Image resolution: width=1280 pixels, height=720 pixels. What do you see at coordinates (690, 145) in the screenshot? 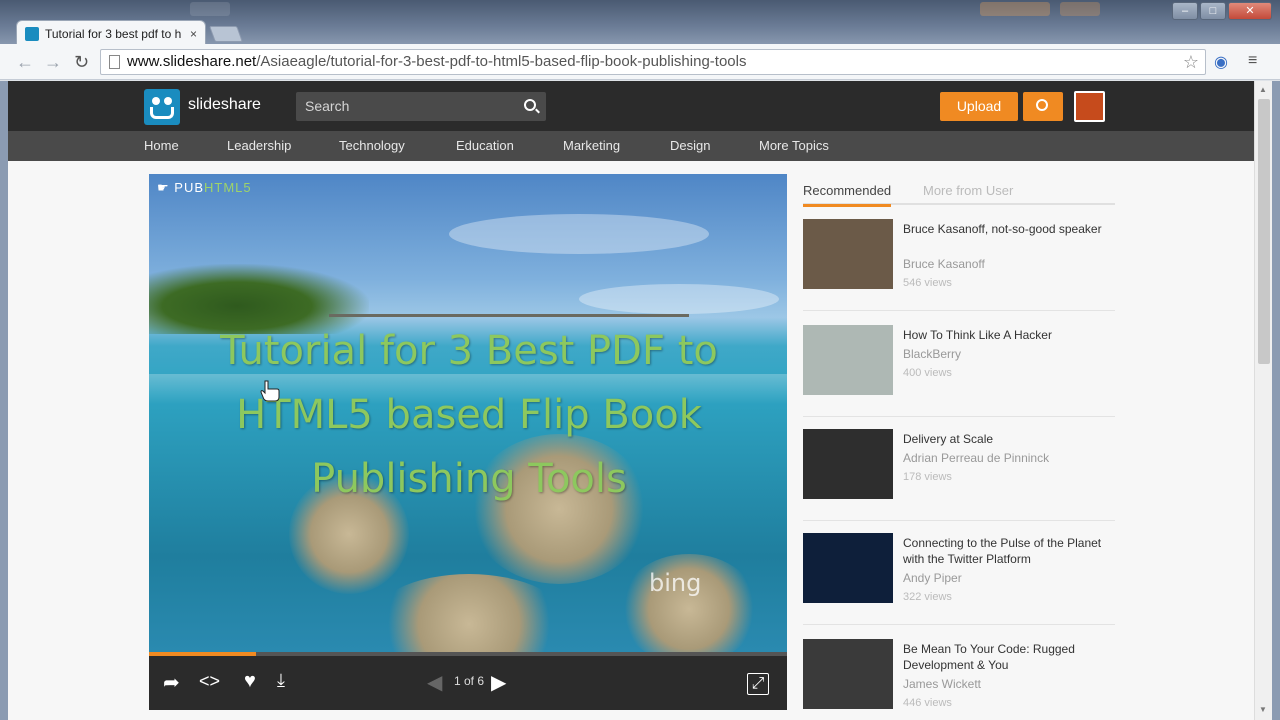
I see `nav-item-design: Design` at bounding box center [690, 145].